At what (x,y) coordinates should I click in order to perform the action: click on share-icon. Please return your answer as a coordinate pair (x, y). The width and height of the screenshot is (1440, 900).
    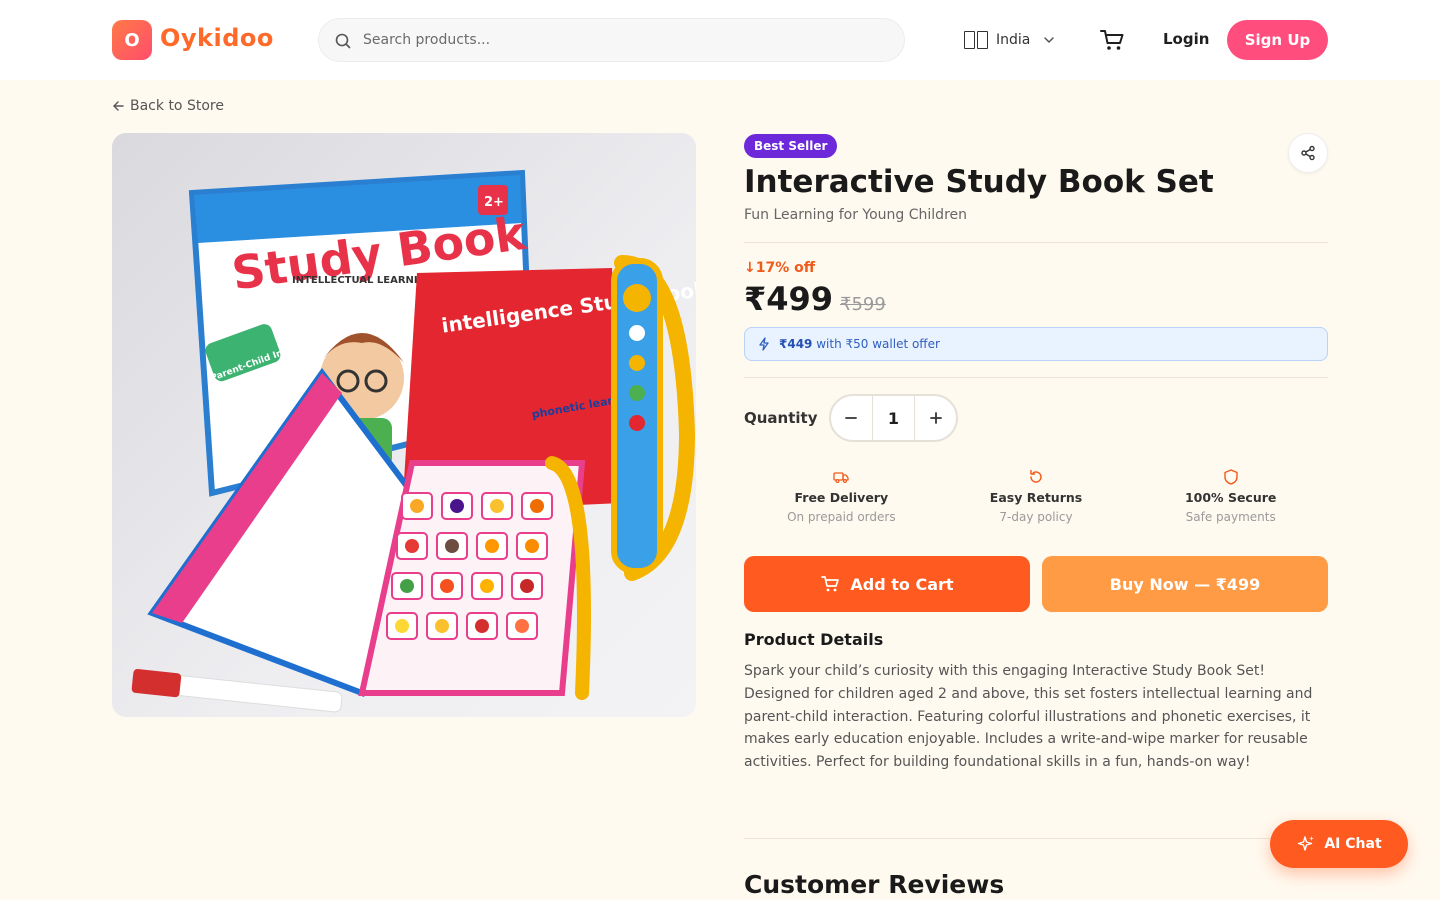
    Looking at the image, I should click on (1308, 153).